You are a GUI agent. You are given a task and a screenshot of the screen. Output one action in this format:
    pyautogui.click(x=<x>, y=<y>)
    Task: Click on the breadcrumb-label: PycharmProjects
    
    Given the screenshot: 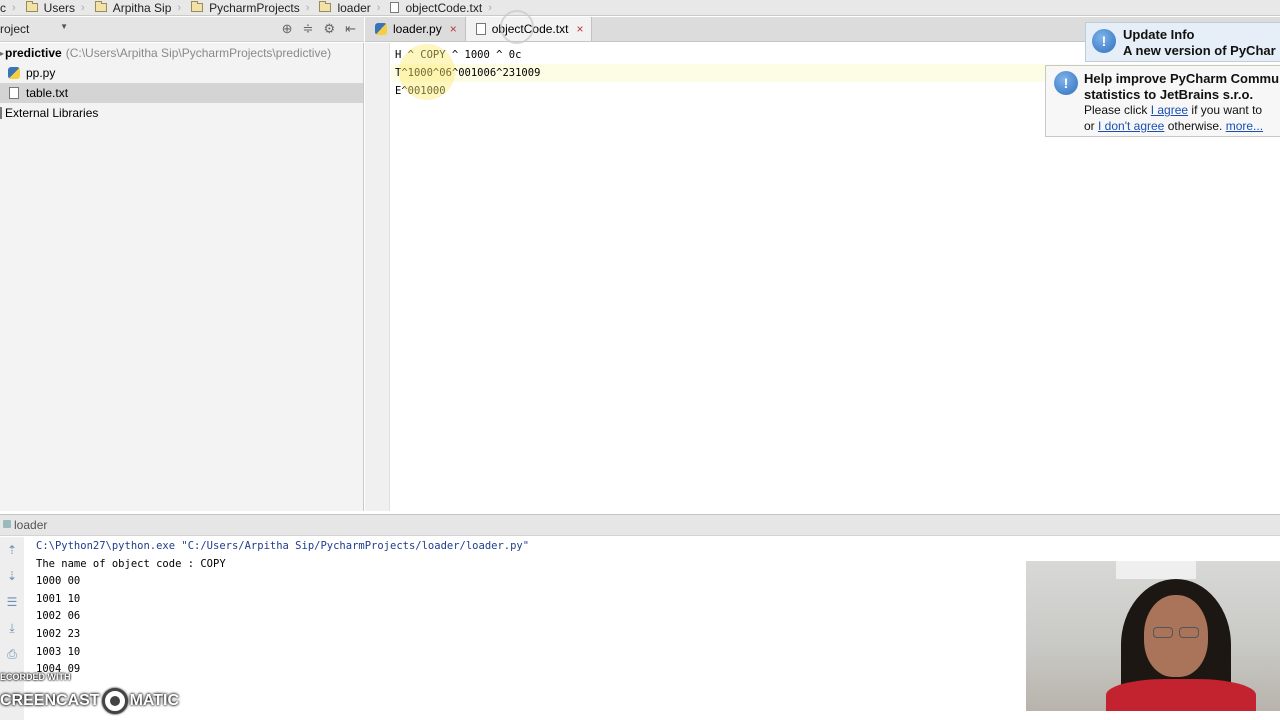 What is the action you would take?
    pyautogui.click(x=254, y=7)
    